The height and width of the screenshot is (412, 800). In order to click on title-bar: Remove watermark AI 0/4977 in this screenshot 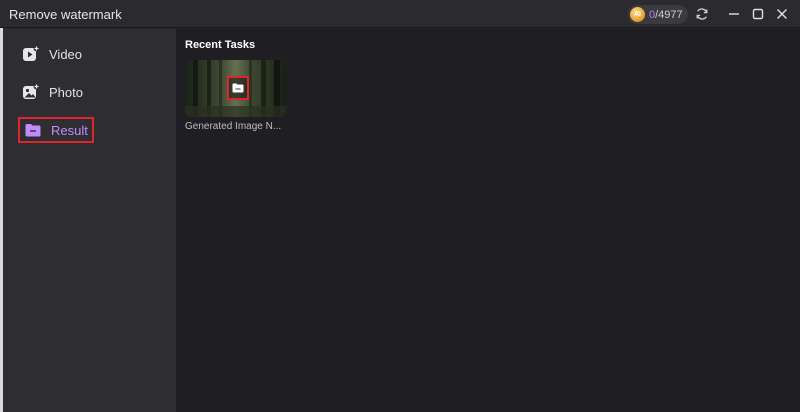, I will do `click(400, 14)`.